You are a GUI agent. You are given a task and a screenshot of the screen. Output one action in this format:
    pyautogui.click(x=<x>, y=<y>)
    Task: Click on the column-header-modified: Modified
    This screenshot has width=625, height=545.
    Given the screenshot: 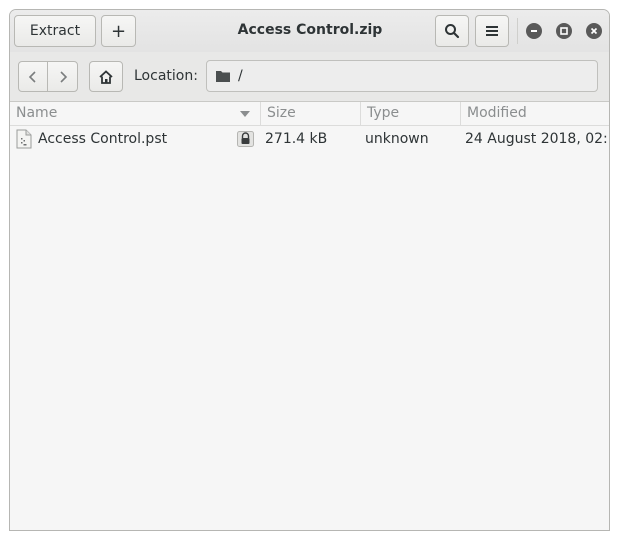 What is the action you would take?
    pyautogui.click(x=534, y=113)
    